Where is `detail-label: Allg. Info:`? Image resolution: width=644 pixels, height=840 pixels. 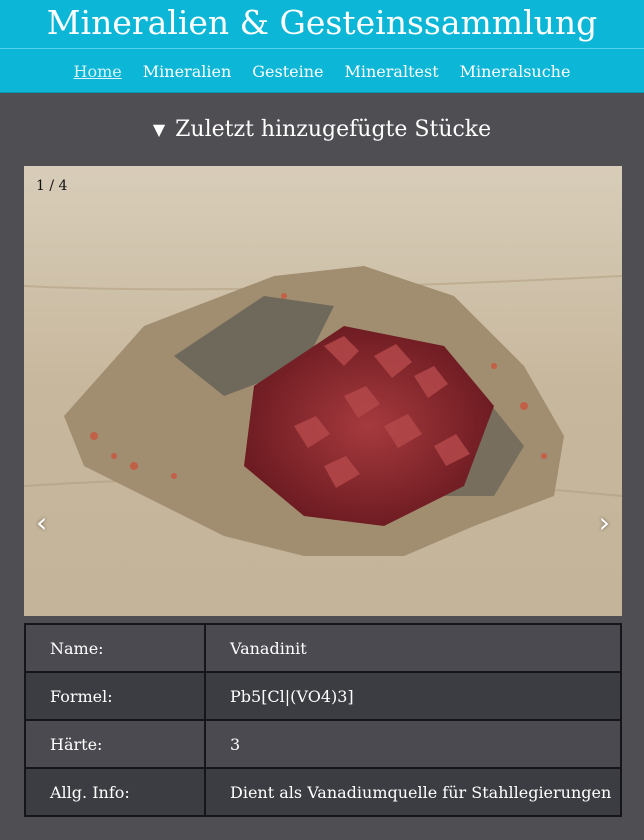 detail-label: Allg. Info: is located at coordinates (115, 792).